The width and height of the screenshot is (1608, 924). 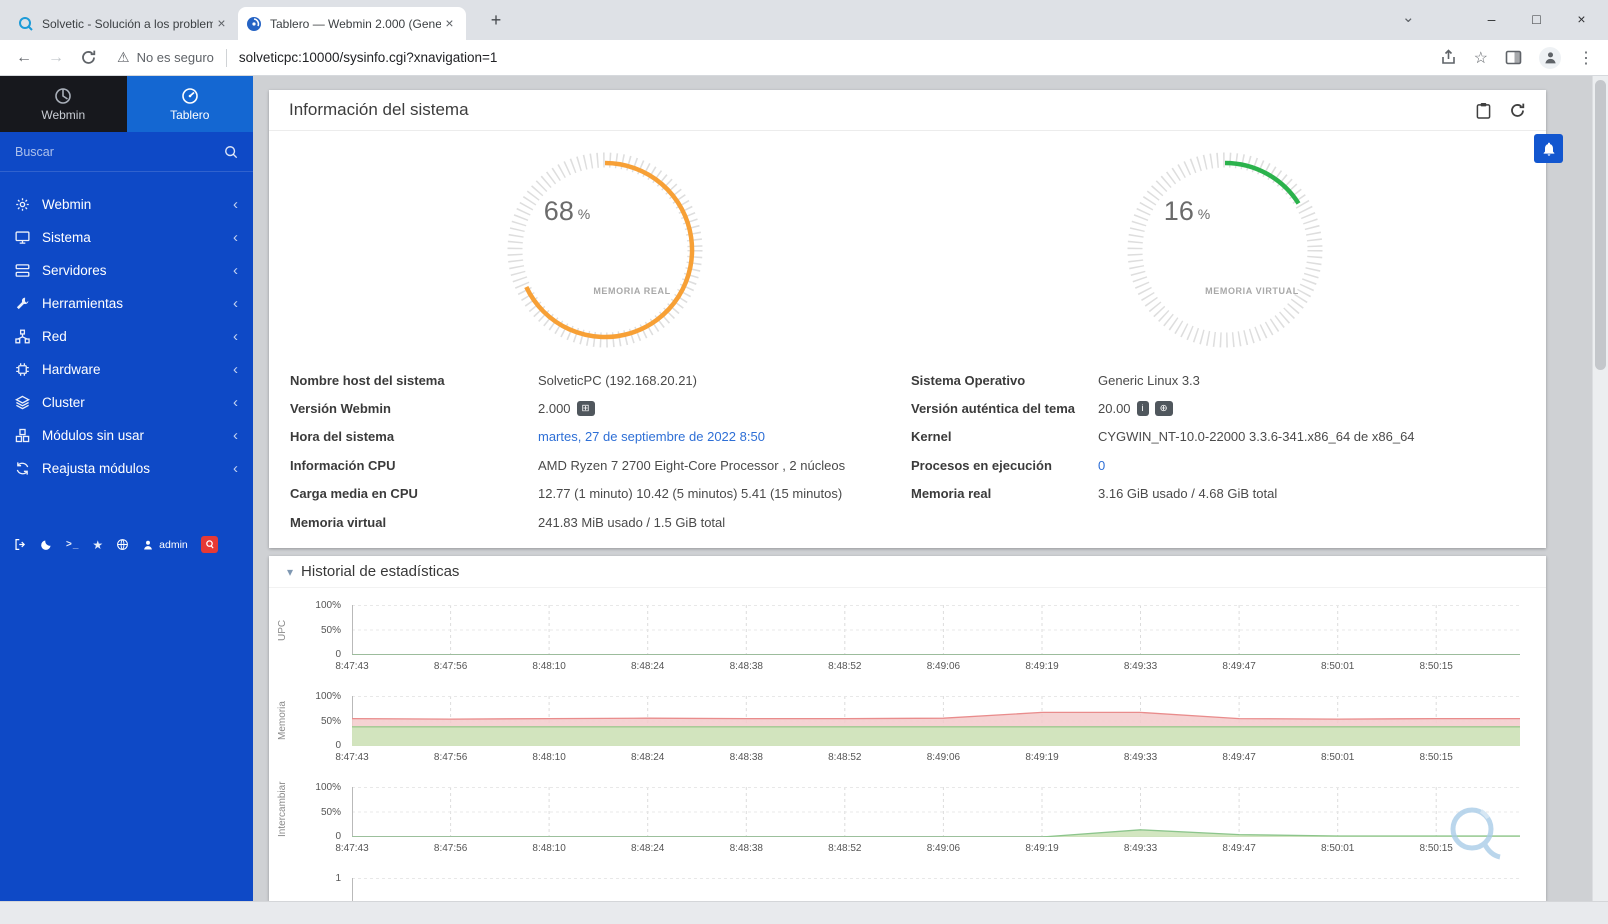 I want to click on sidebar-item-servidores: Servidores ‹, so click(x=126, y=270).